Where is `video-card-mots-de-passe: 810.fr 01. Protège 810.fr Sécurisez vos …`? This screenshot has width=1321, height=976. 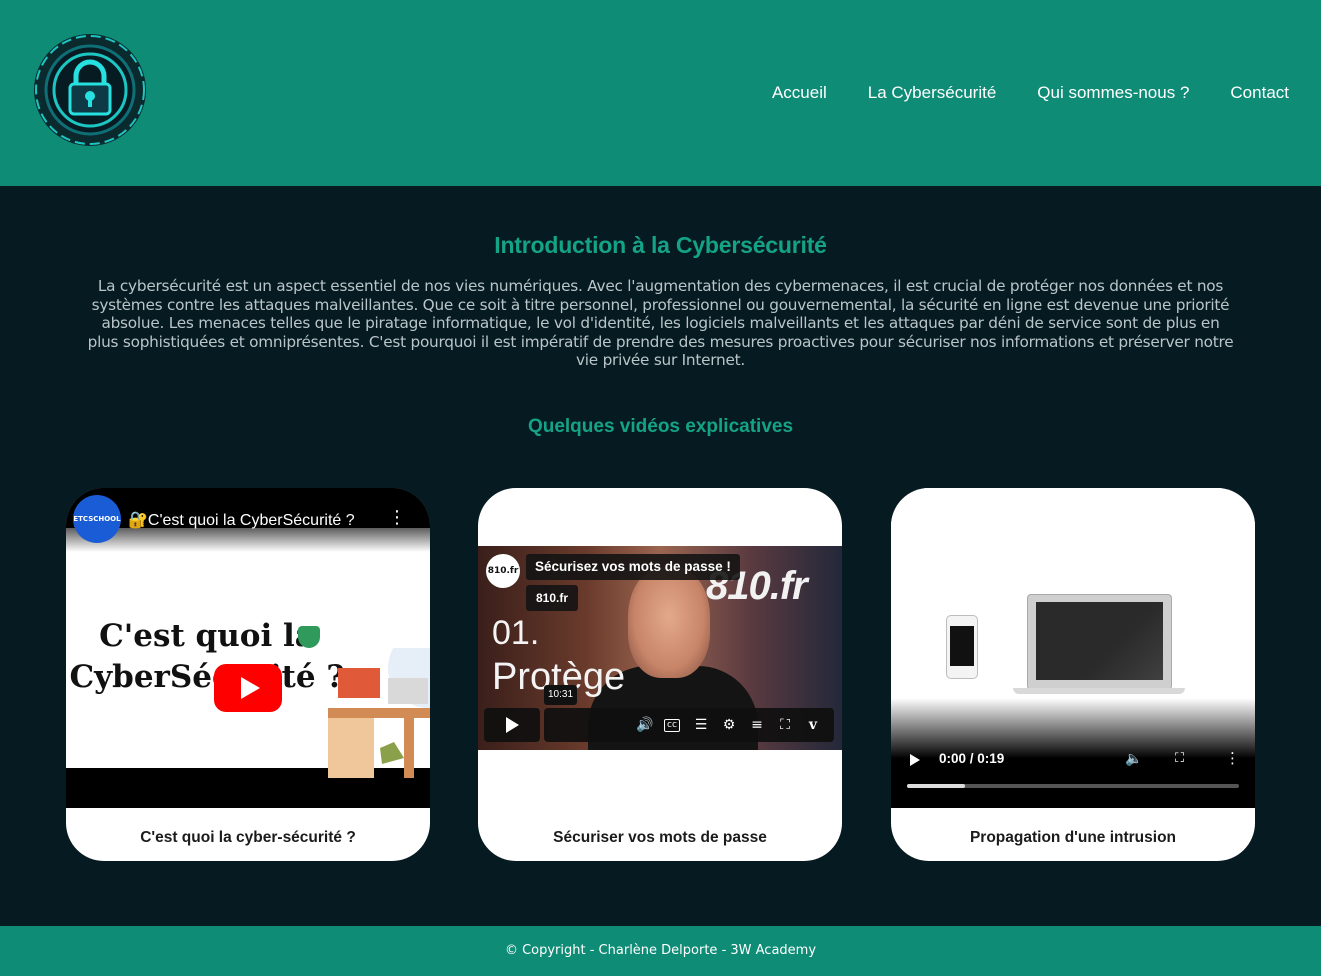
video-card-mots-de-passe: 810.fr 01. Protège 810.fr Sécurisez vos … is located at coordinates (660, 674).